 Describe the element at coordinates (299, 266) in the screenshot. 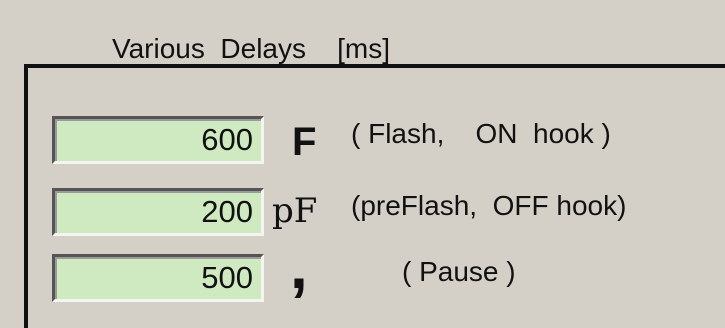

I see `pause-code-label: ,` at that location.